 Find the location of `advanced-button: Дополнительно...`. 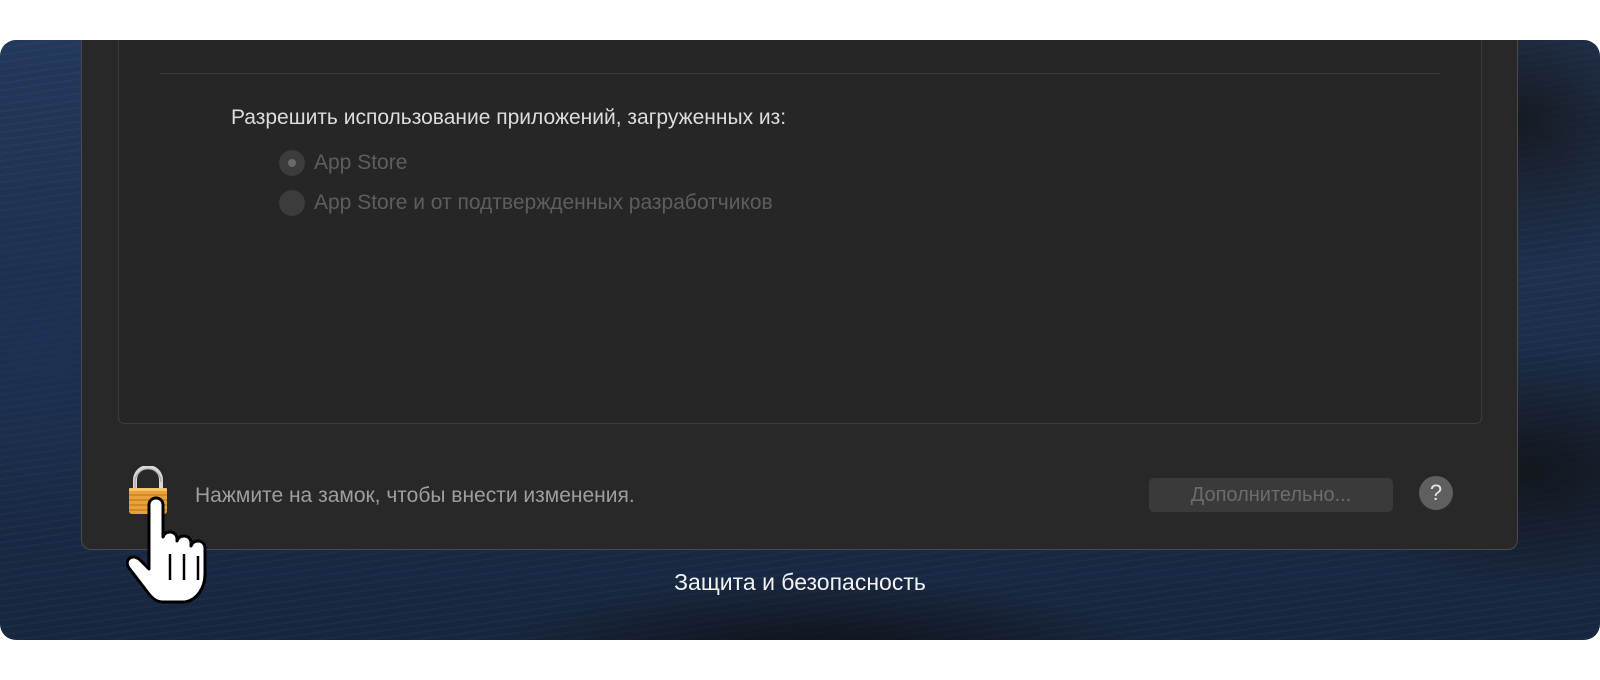

advanced-button: Дополнительно... is located at coordinates (1271, 495).